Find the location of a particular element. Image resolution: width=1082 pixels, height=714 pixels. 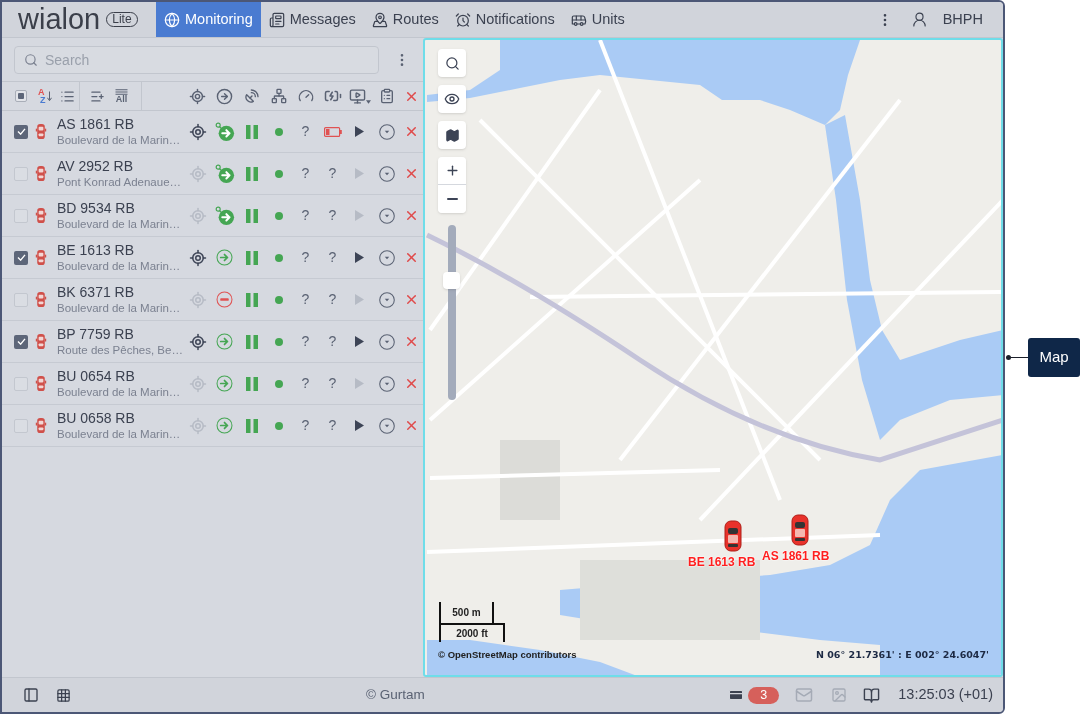

user-icon is located at coordinates (919, 19).